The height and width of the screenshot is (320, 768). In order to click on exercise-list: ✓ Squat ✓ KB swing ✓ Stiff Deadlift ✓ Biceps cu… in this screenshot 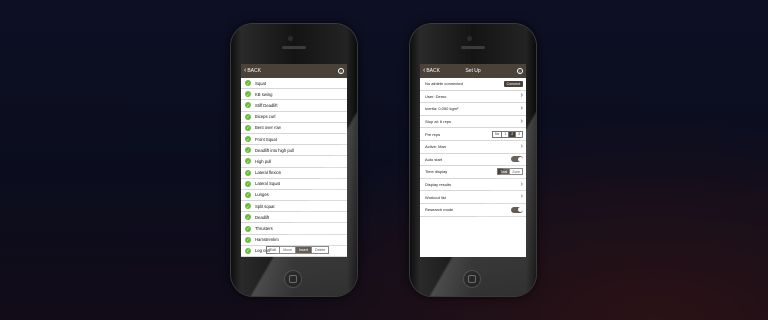, I will do `click(294, 167)`.